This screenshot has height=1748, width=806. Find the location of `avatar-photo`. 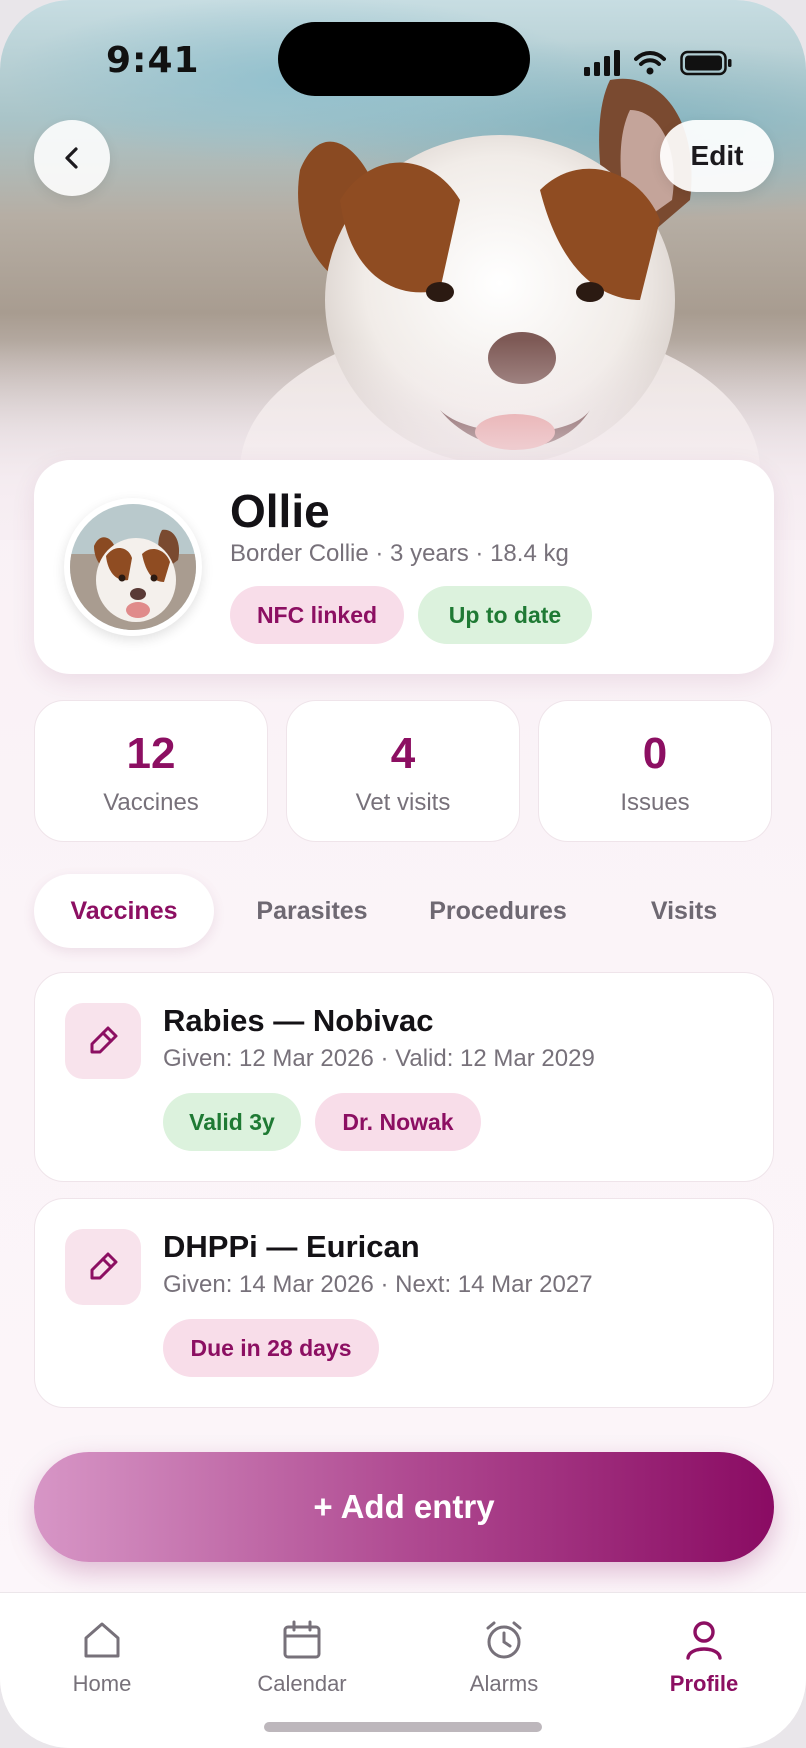

avatar-photo is located at coordinates (133, 567).